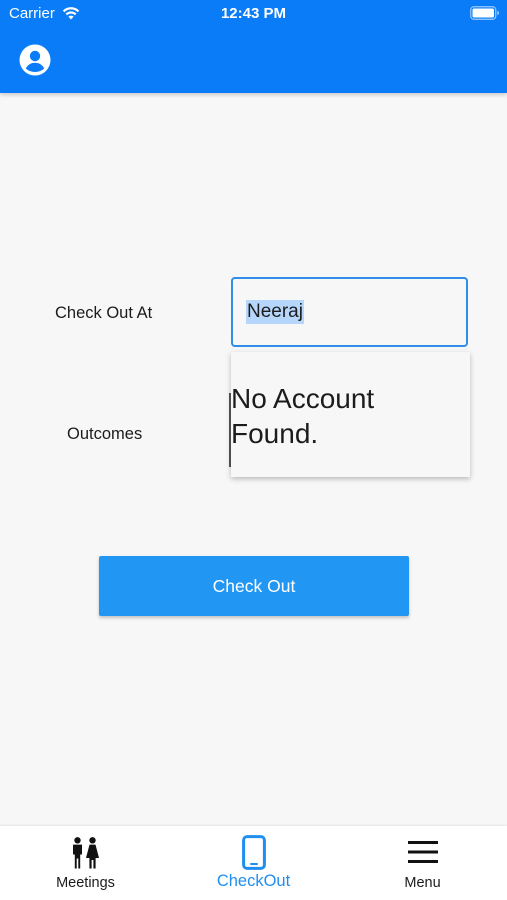 The height and width of the screenshot is (900, 507). What do you see at coordinates (253, 46) in the screenshot?
I see `app-bar: Carrier 12:43 PM` at bounding box center [253, 46].